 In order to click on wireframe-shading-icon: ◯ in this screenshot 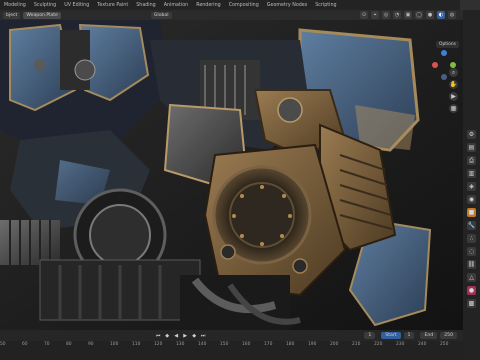, I will do `click(419, 15)`.